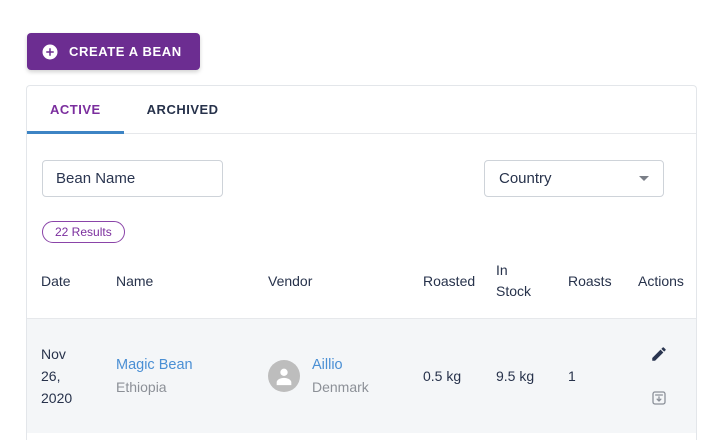  What do you see at coordinates (644, 178) in the screenshot?
I see `chevron-down-icon` at bounding box center [644, 178].